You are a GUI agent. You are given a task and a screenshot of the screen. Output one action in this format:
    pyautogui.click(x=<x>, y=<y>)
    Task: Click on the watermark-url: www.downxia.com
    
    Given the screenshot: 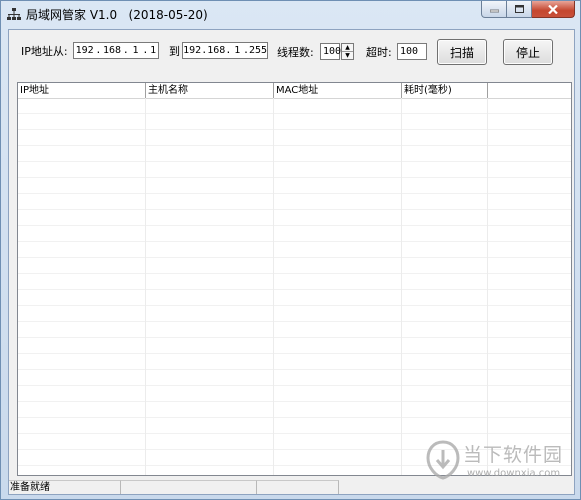 What is the action you would take?
    pyautogui.click(x=514, y=473)
    